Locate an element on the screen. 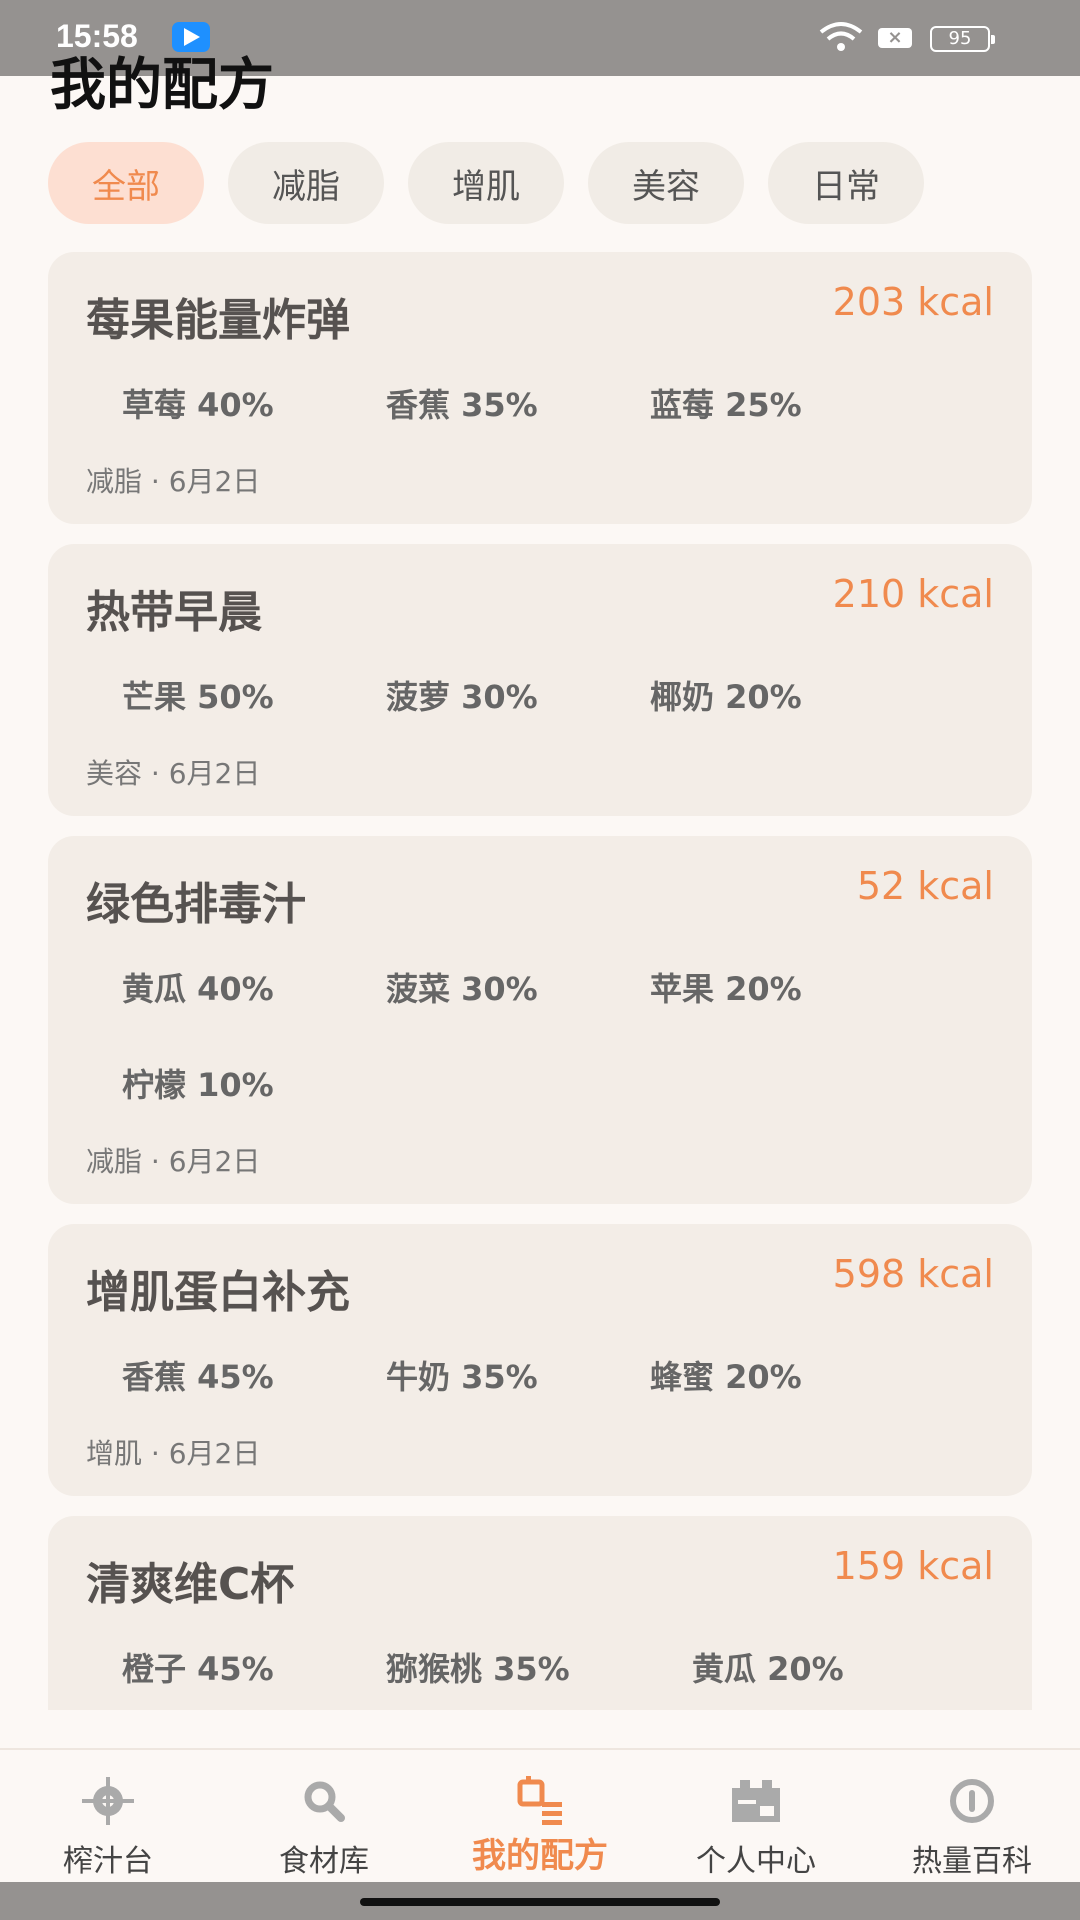 This screenshot has width=1080, height=1920. home-indicator is located at coordinates (540, 1902).